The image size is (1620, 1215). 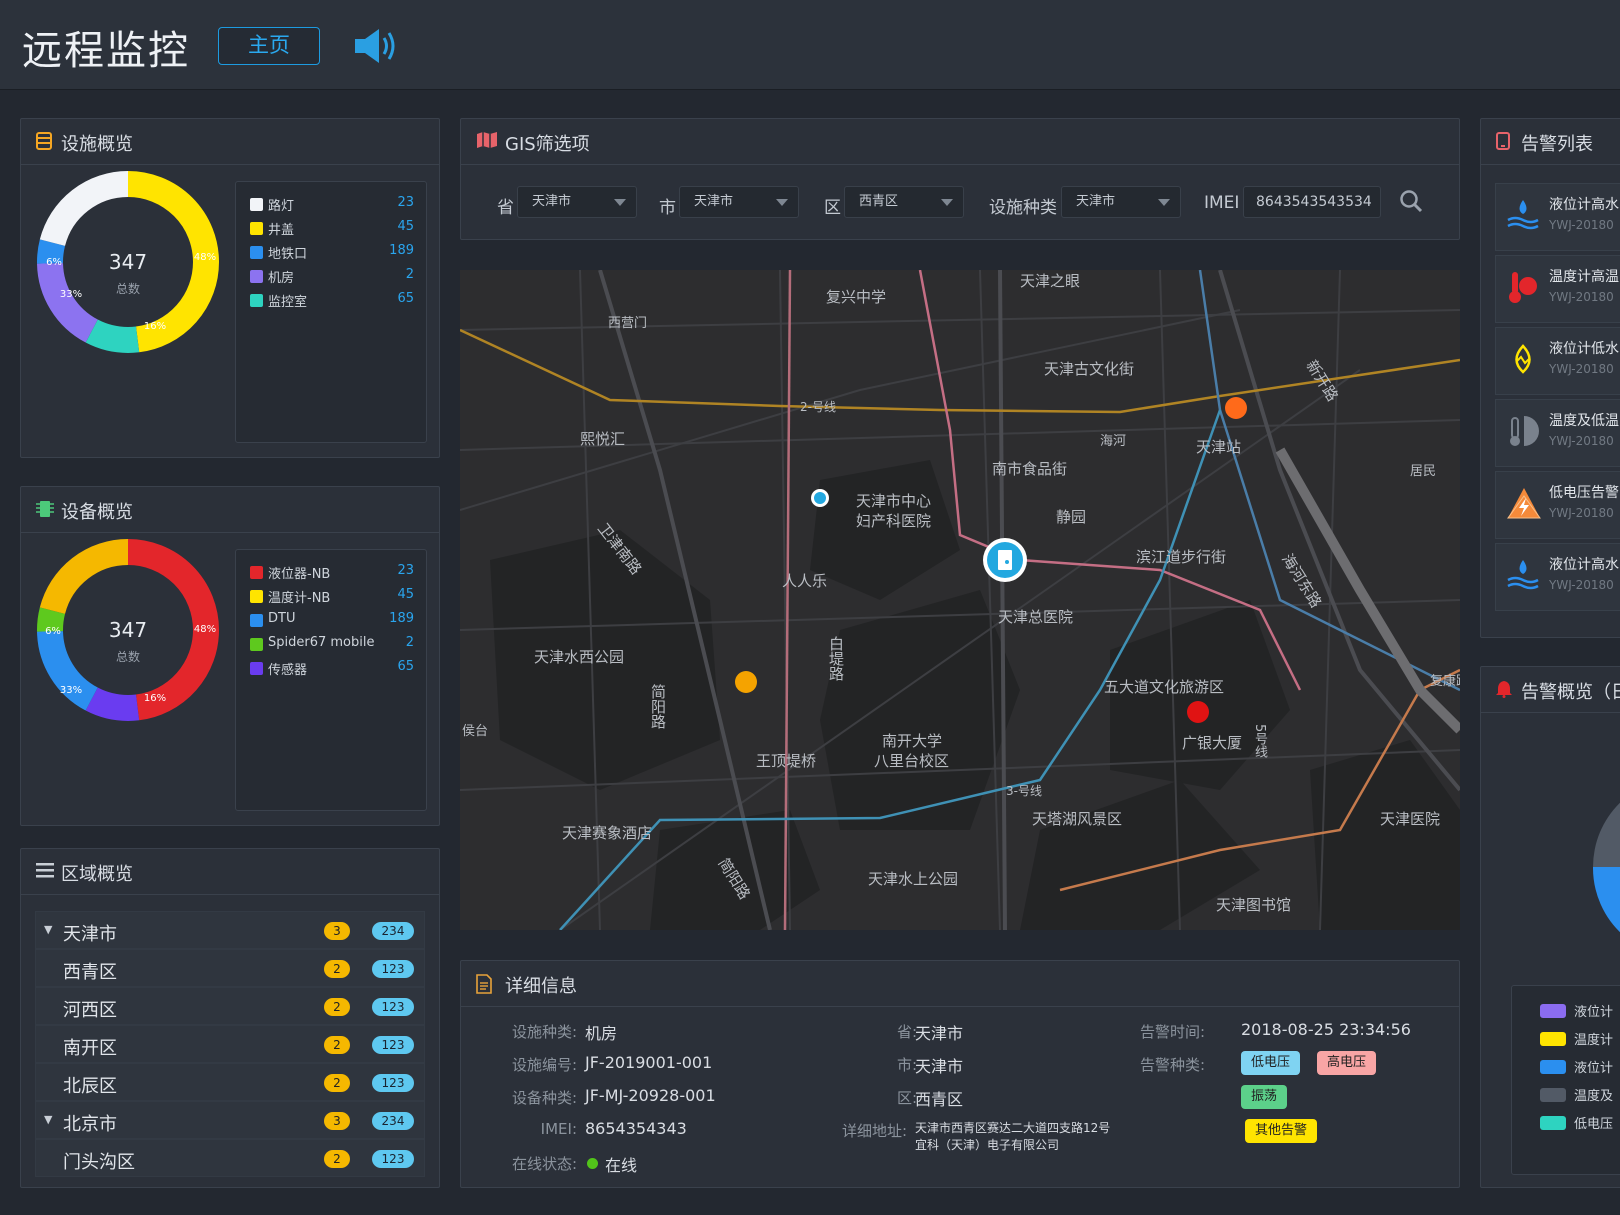 What do you see at coordinates (1584, 565) in the screenshot?
I see `alarm-title: 液位计高水` at bounding box center [1584, 565].